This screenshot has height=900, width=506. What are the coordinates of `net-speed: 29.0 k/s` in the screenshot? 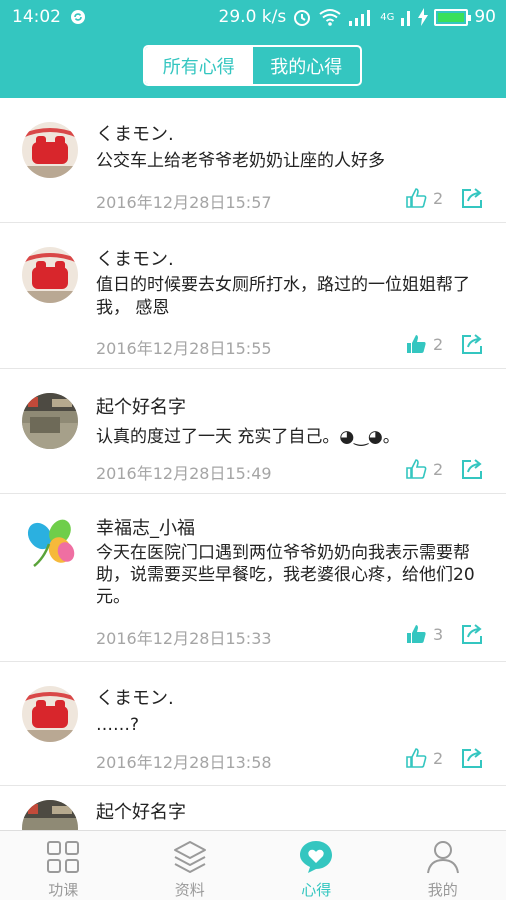 It's located at (252, 17).